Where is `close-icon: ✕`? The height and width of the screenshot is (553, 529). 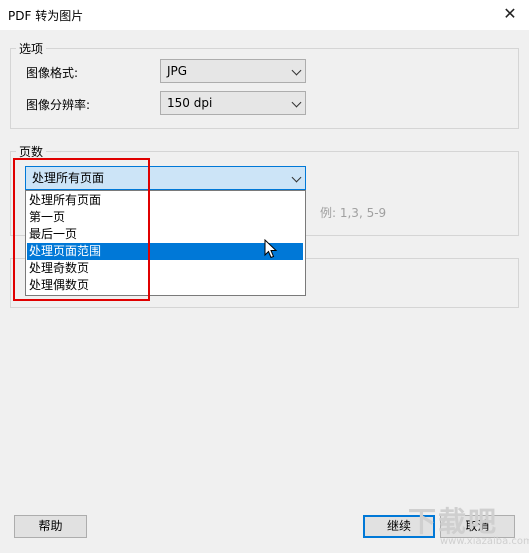
close-icon: ✕ is located at coordinates (510, 14).